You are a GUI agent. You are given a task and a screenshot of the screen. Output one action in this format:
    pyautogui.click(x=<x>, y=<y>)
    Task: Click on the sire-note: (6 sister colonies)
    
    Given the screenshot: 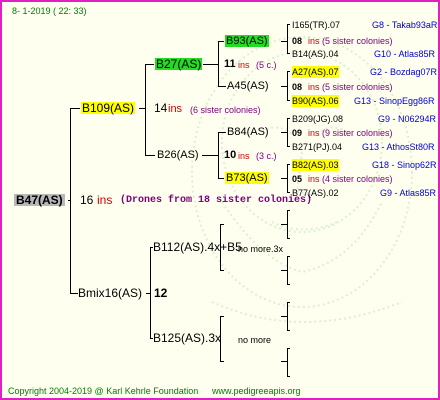 What is the action you would take?
    pyautogui.click(x=225, y=110)
    